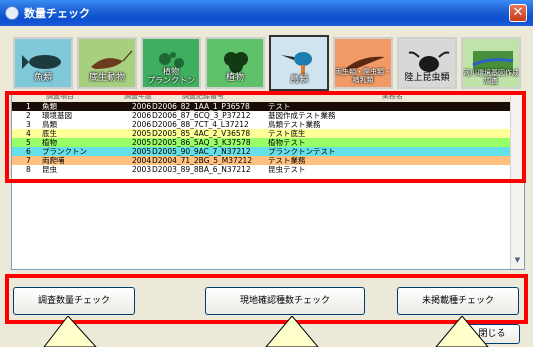  What do you see at coordinates (299, 63) in the screenshot?
I see `tab-birds: 鳥類` at bounding box center [299, 63].